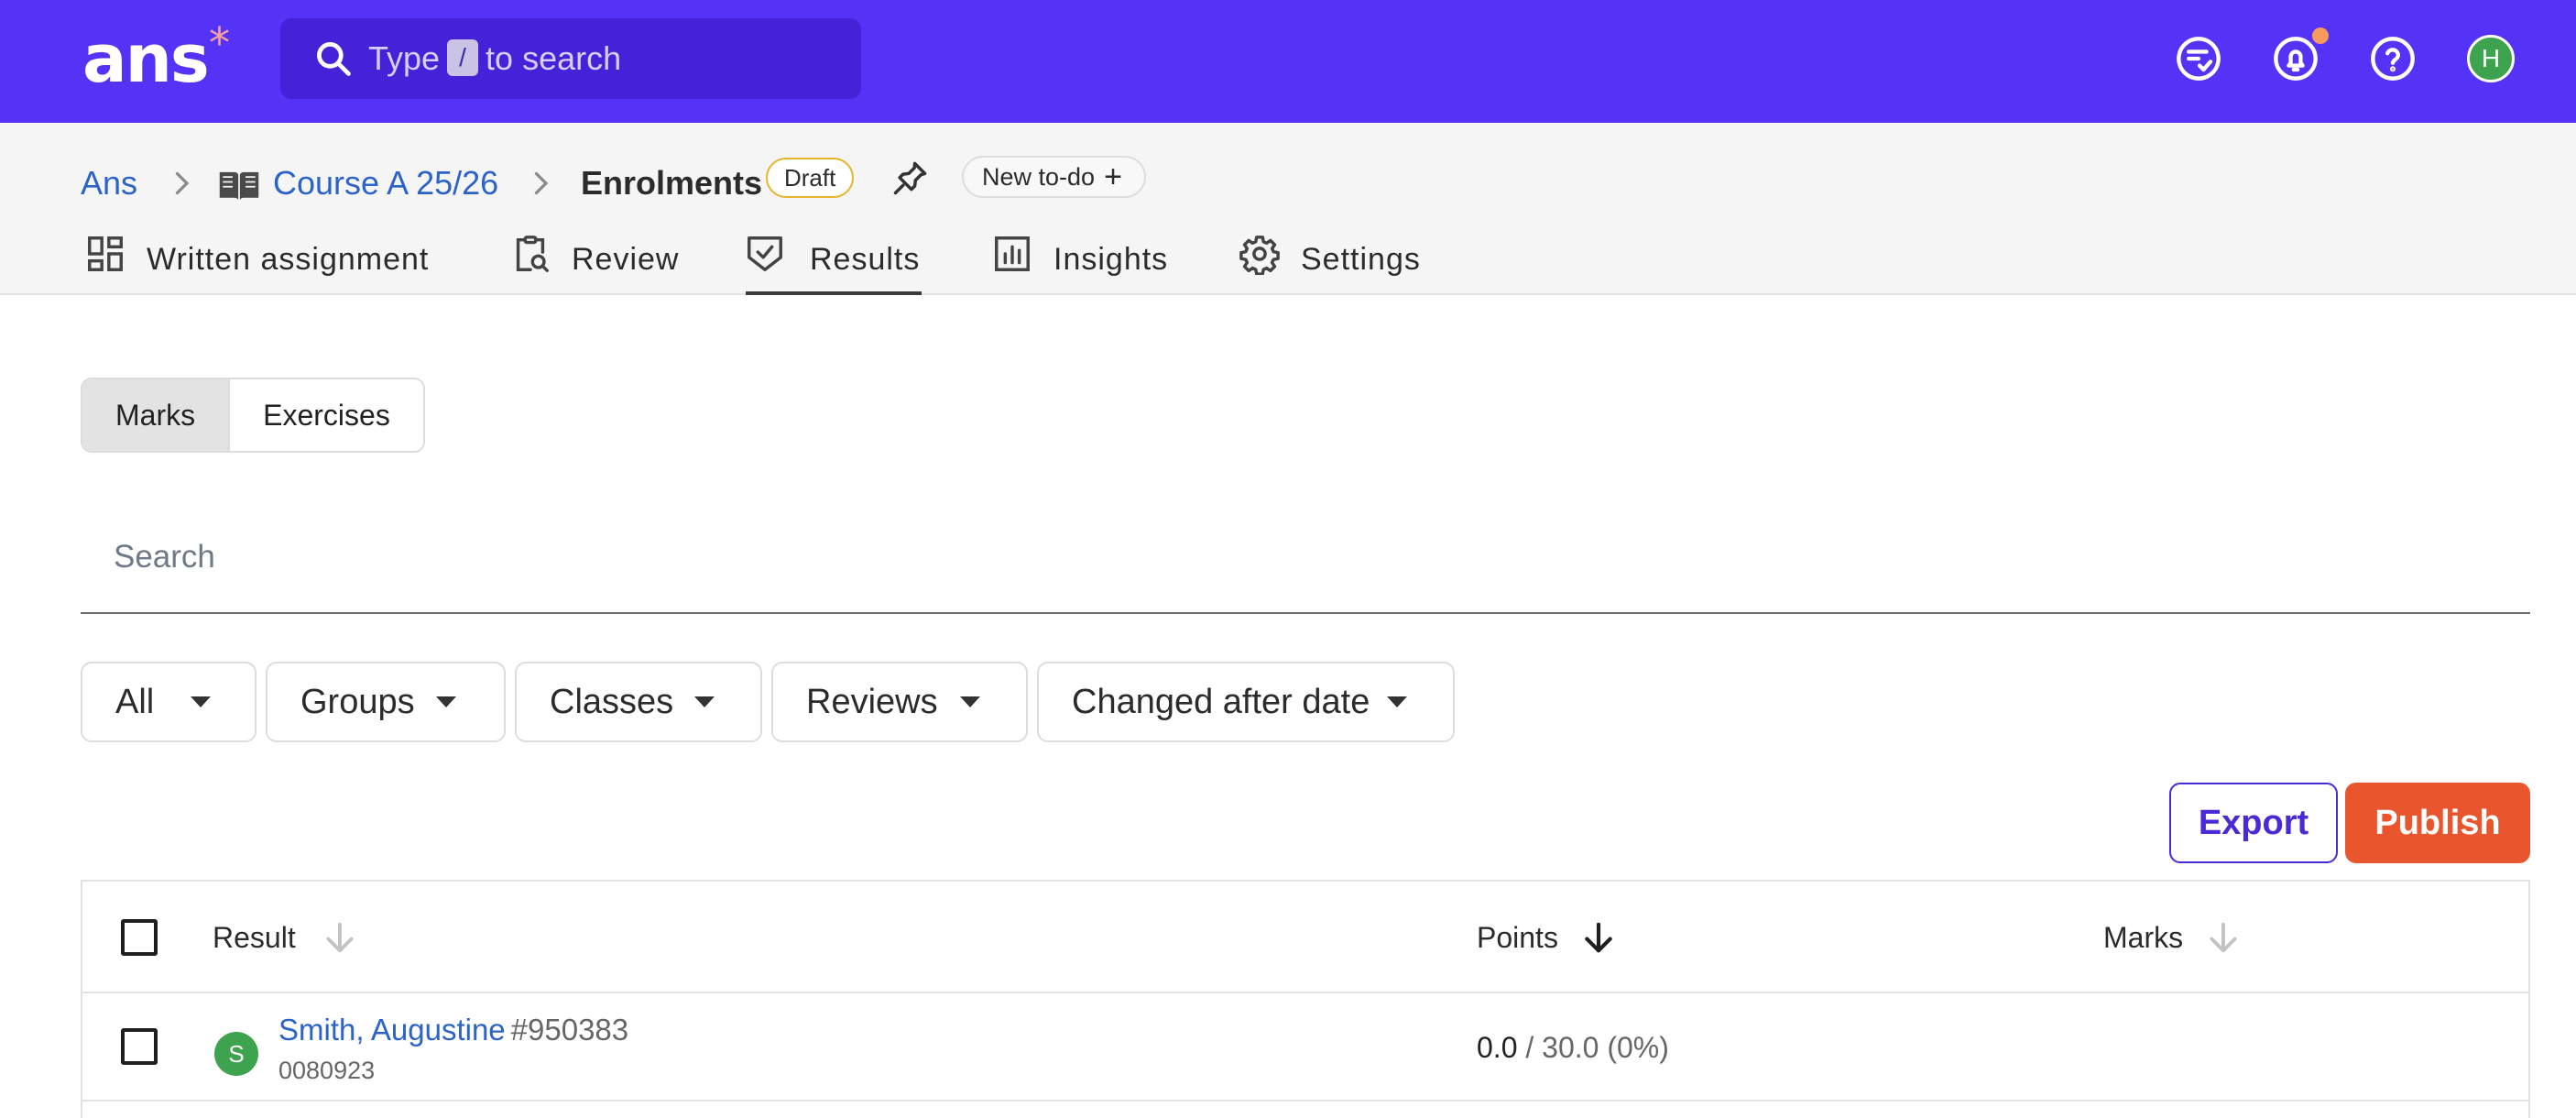 The width and height of the screenshot is (2576, 1118). I want to click on filter-all-dropdown: All, so click(169, 702).